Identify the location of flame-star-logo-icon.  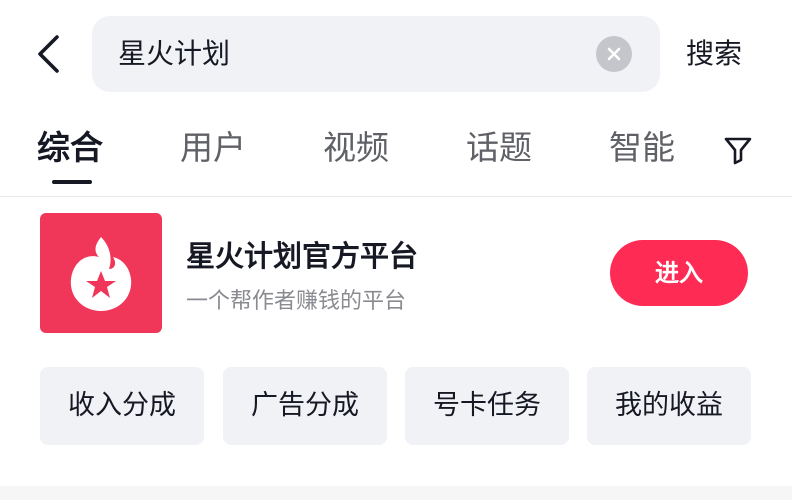
(101, 274).